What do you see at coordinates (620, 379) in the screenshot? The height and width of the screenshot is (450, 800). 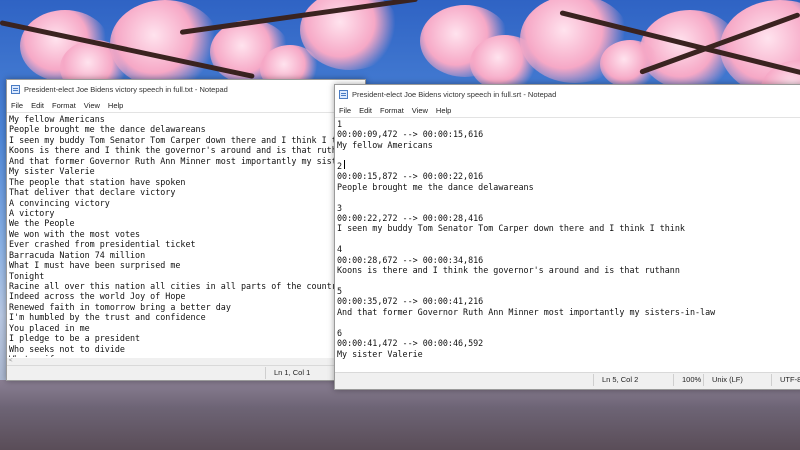 I see `cursor-position: Ln 5, Col 2` at bounding box center [620, 379].